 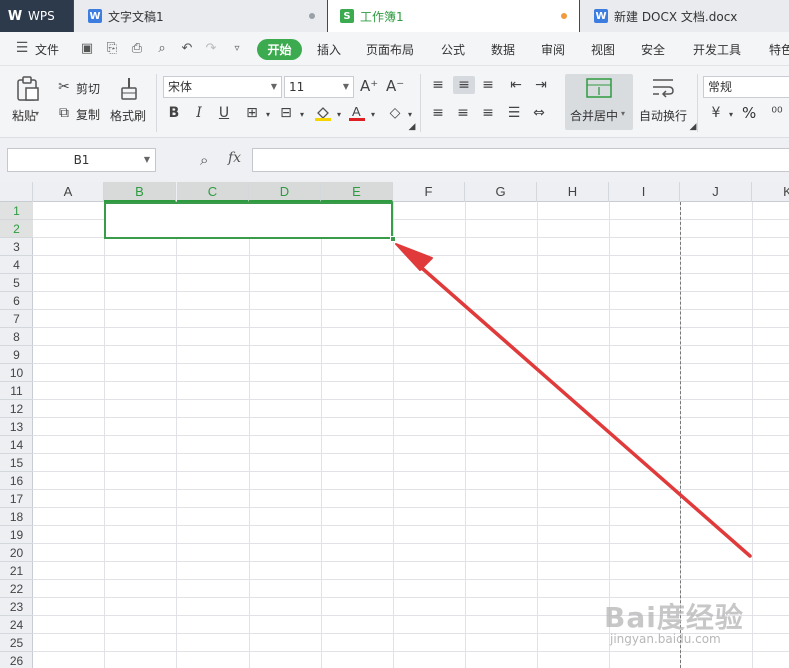 What do you see at coordinates (674, 617) in the screenshot?
I see `baidu-watermark: Bai度经验` at bounding box center [674, 617].